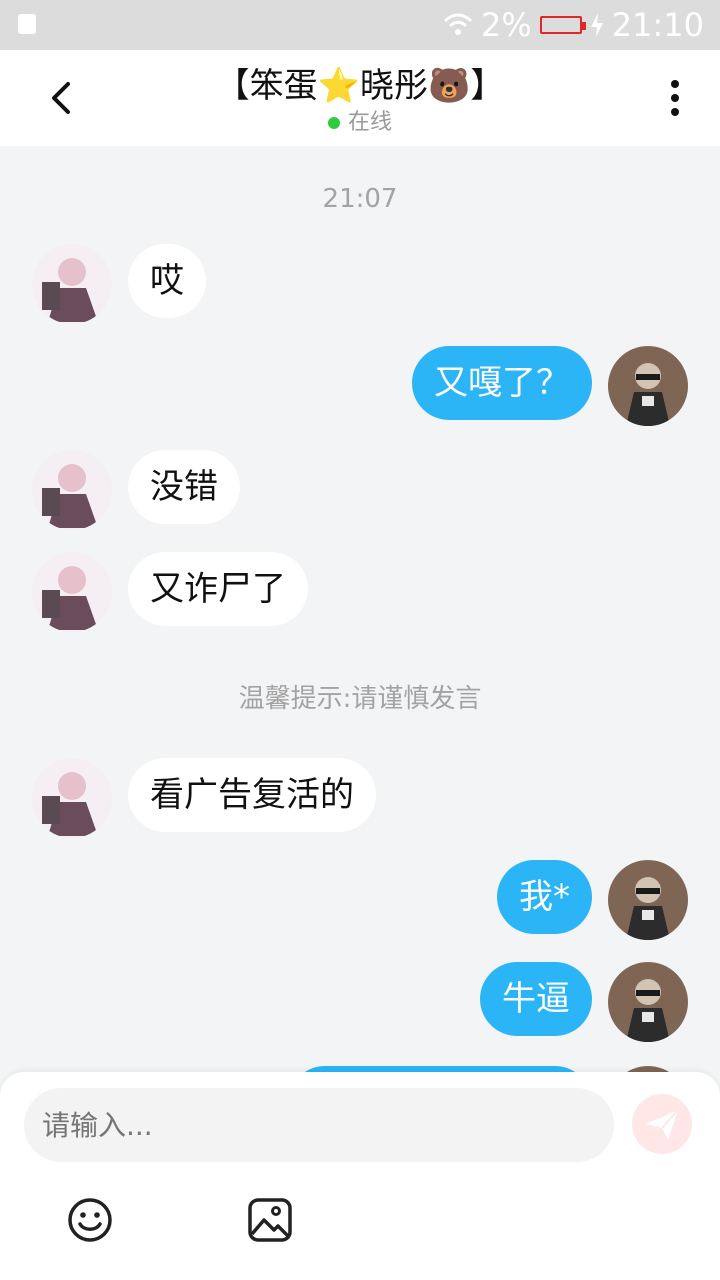 This screenshot has width=720, height=1280. What do you see at coordinates (360, 284) in the screenshot?
I see `message-row: 哎` at bounding box center [360, 284].